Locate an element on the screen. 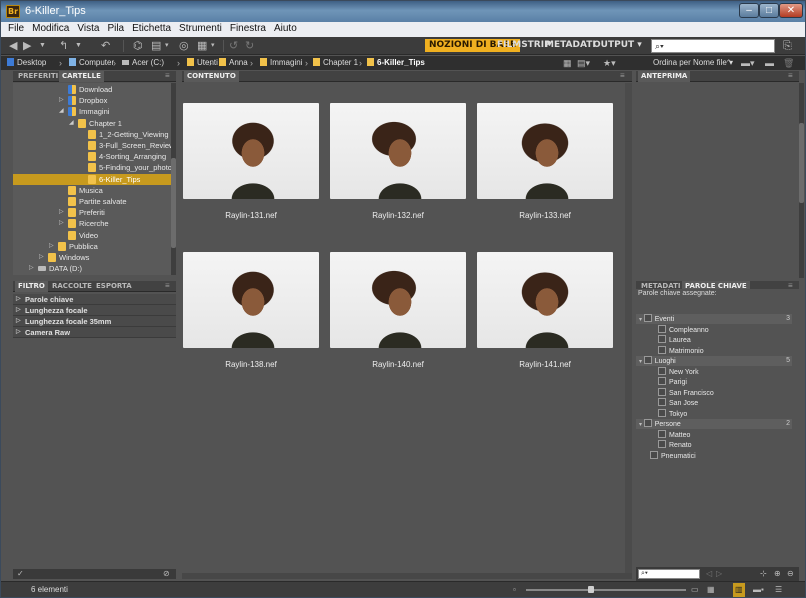 The width and height of the screenshot is (806, 598). menu-item: File is located at coordinates (16, 29).